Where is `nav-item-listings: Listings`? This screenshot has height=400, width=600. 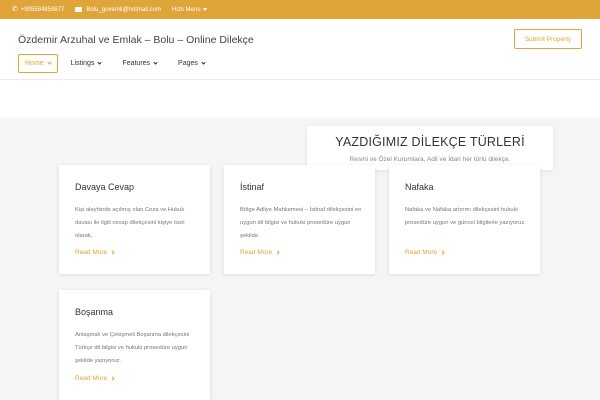
nav-item-listings: Listings is located at coordinates (86, 63).